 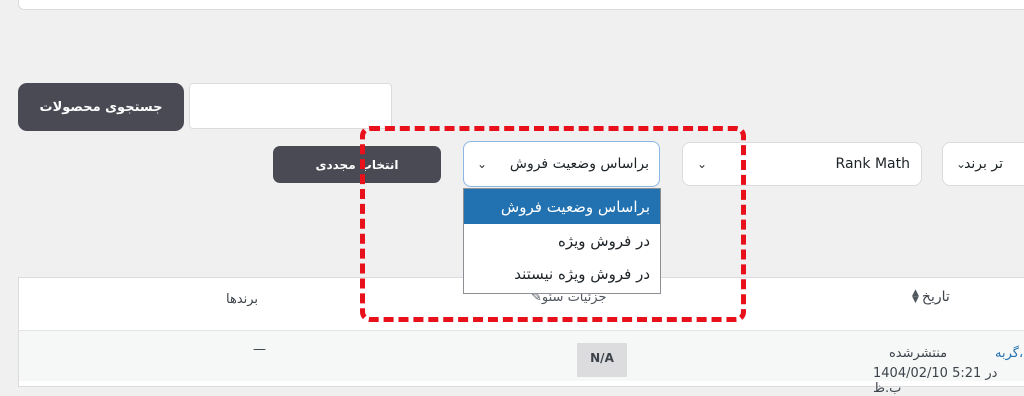 I want to click on dropdown-option: در فروش ویژه, so click(x=562, y=240).